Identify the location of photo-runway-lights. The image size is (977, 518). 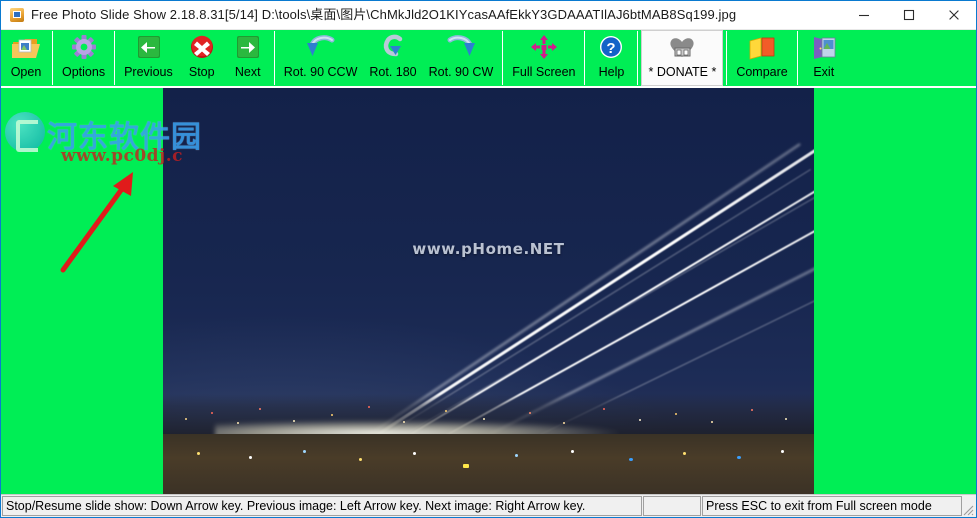
(488, 464).